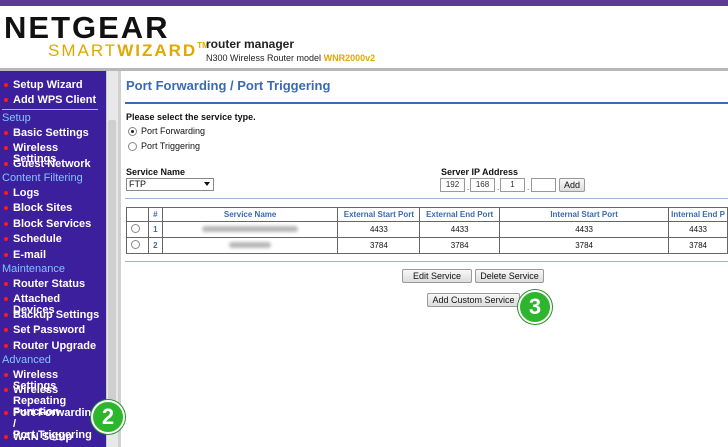  What do you see at coordinates (53, 164) in the screenshot?
I see `sidebar-item-guest-network: Guest Network` at bounding box center [53, 164].